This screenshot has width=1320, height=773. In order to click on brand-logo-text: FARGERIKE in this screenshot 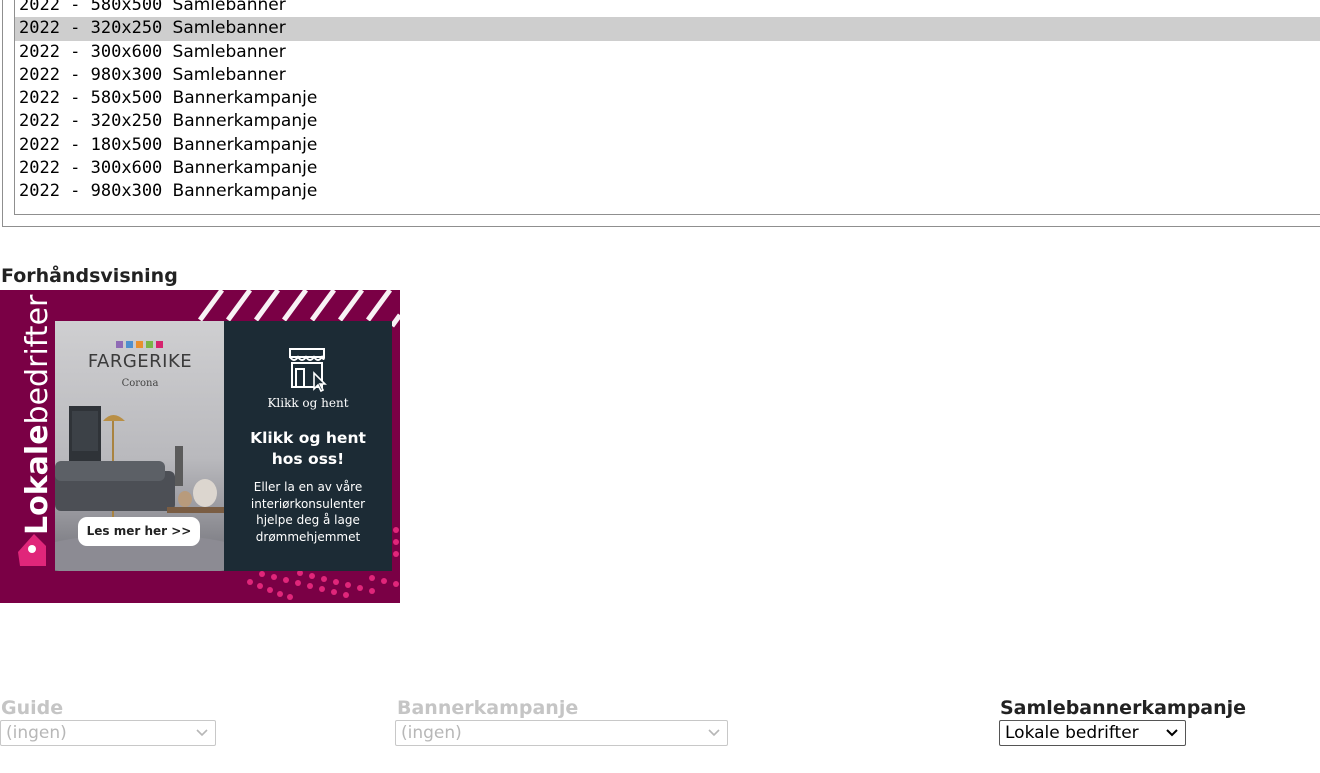, I will do `click(140, 361)`.